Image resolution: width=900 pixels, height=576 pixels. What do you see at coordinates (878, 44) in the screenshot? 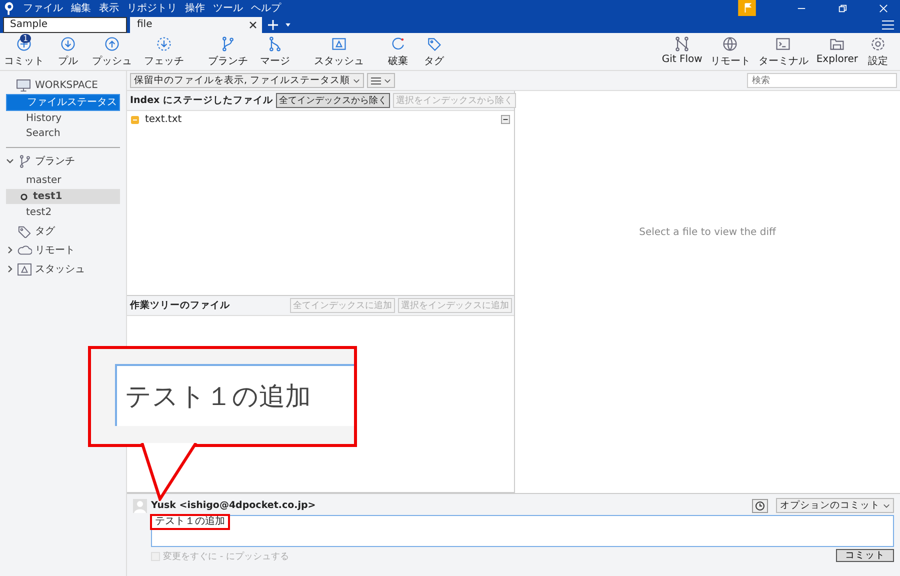
I see `gear-icon` at bounding box center [878, 44].